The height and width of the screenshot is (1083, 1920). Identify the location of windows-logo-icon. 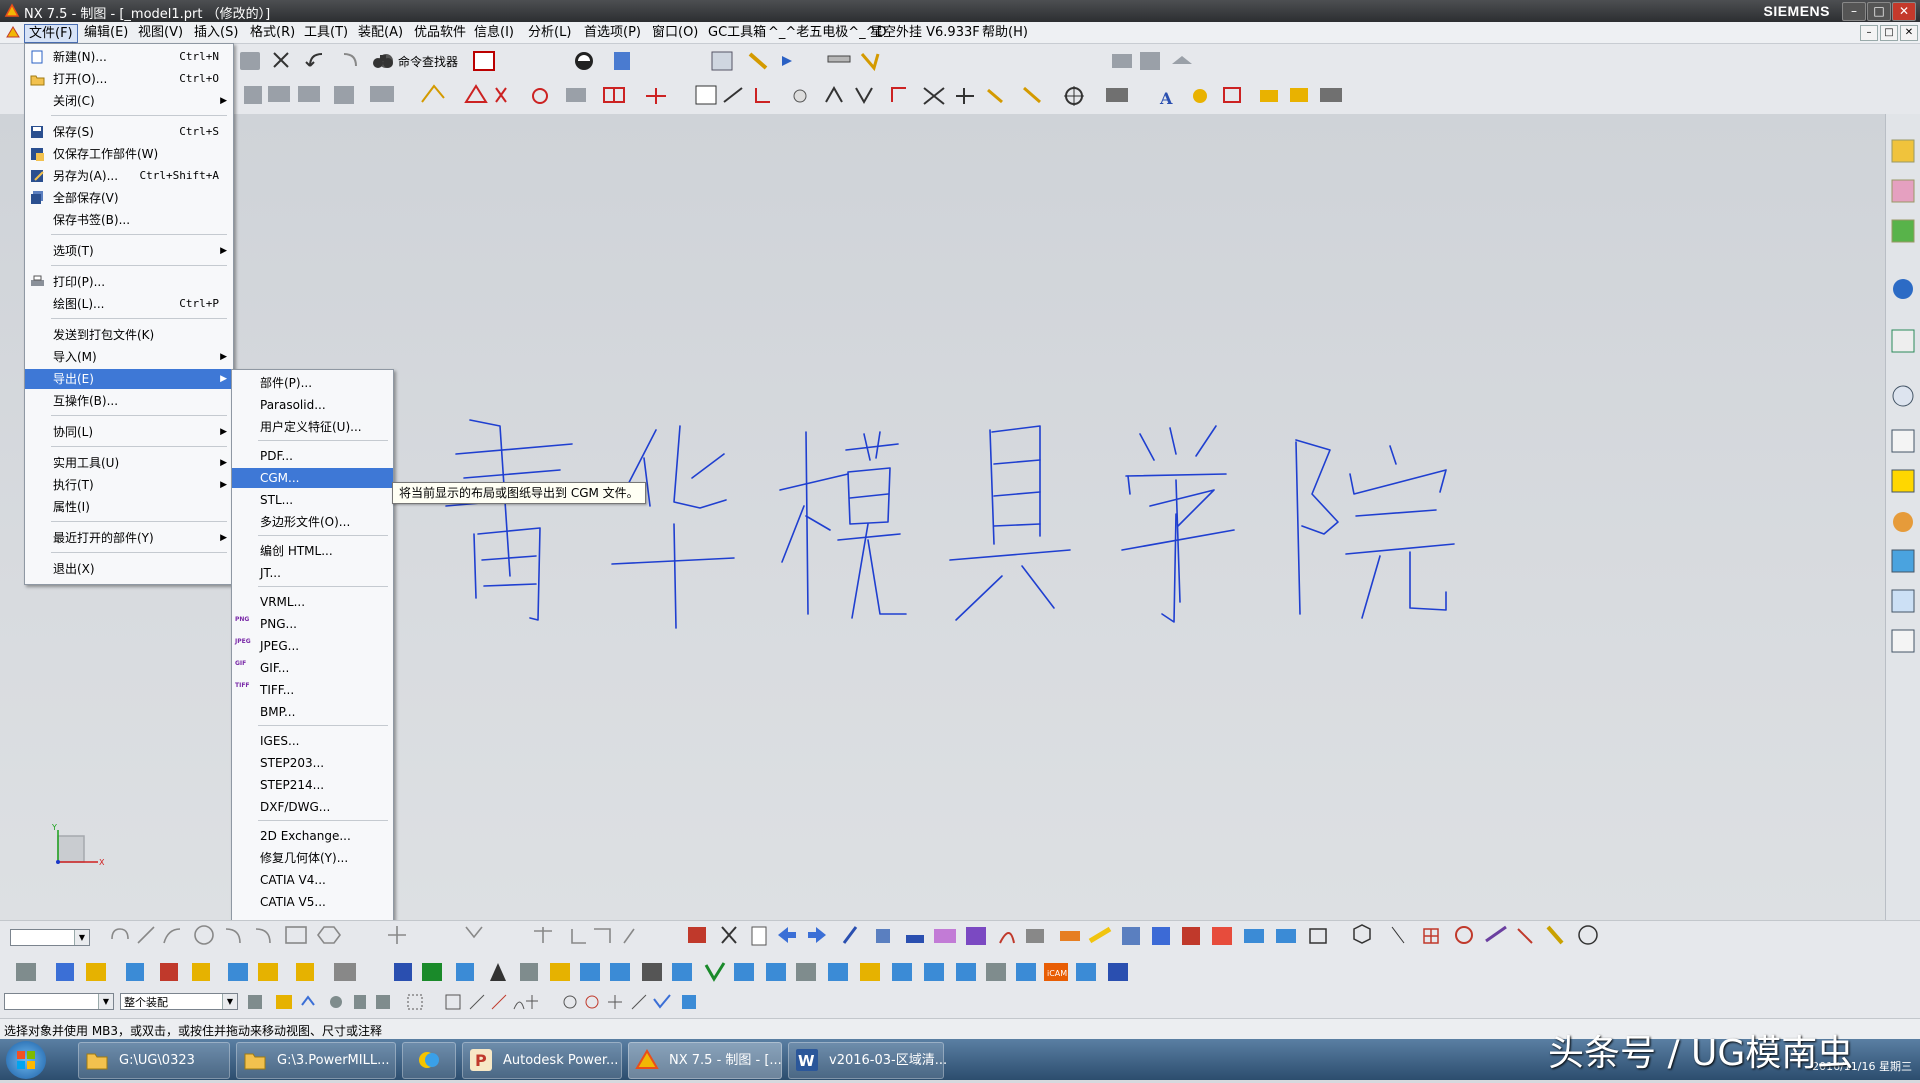
(26, 1060).